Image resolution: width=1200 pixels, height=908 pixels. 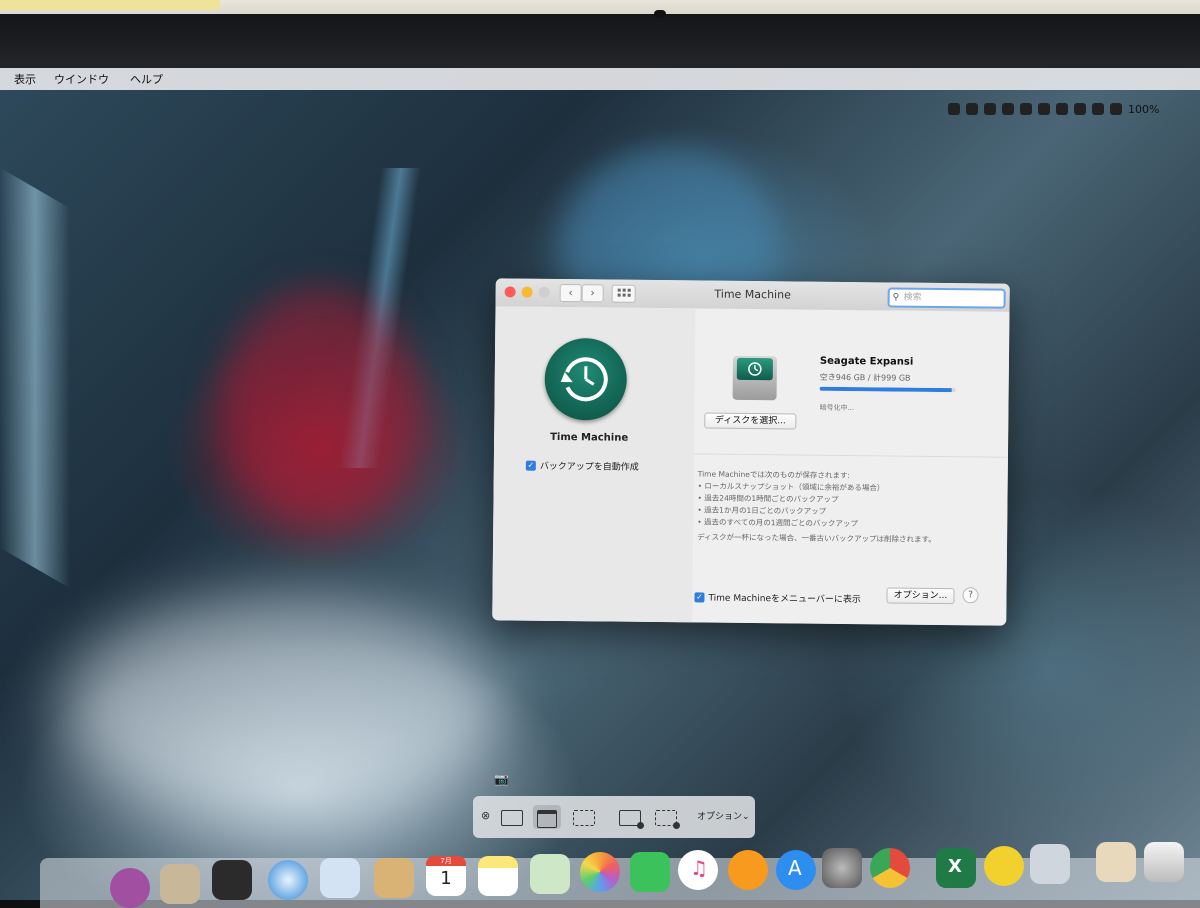 I want to click on window-capture-icon, so click(x=547, y=819).